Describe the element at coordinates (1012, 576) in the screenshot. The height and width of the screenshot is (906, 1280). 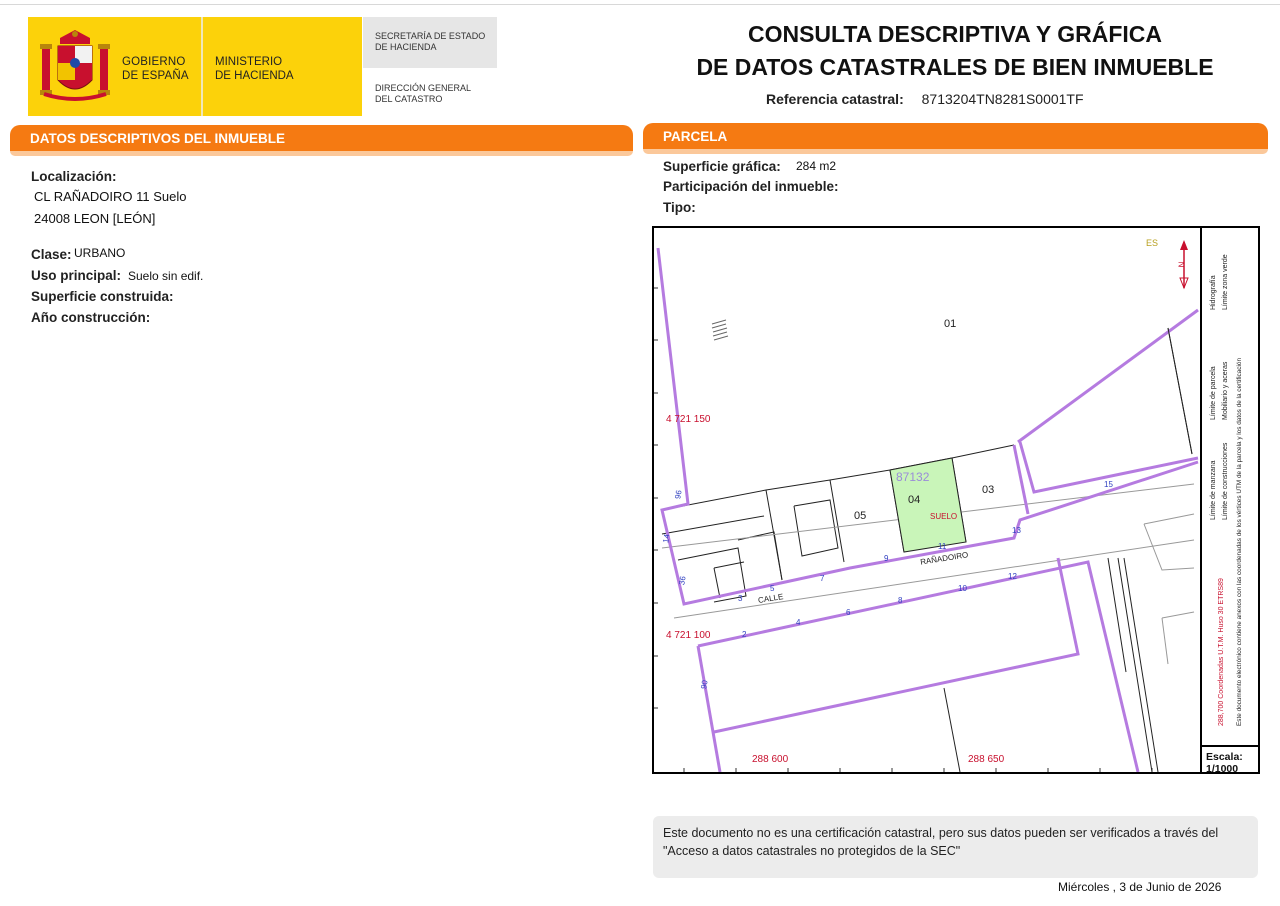
I see `house-number: 12` at that location.